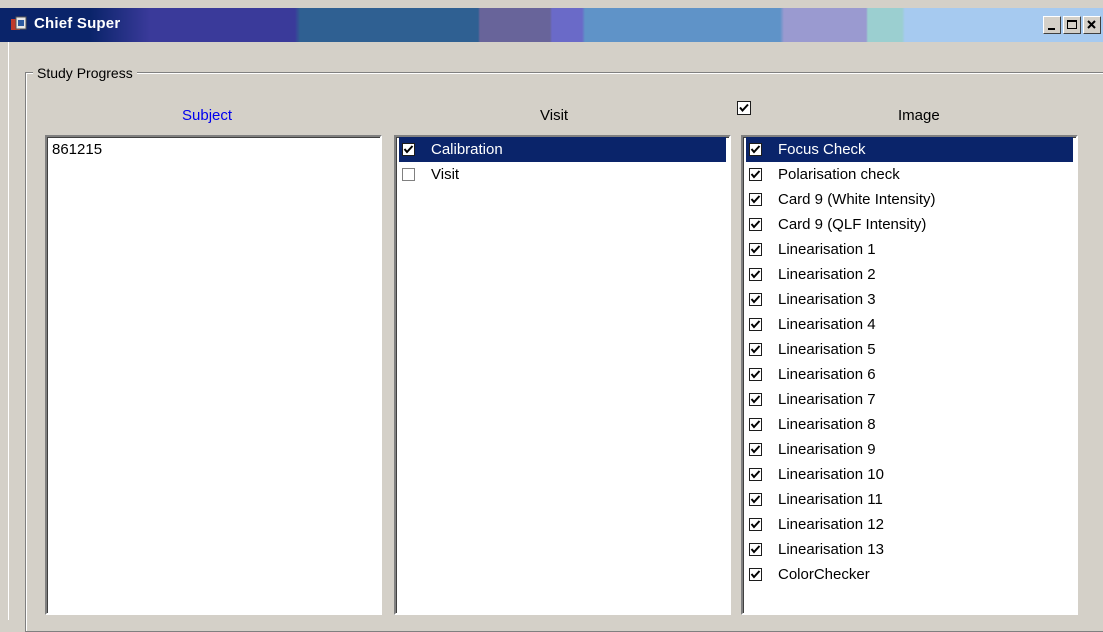  What do you see at coordinates (909, 474) in the screenshot?
I see `list-item: Linearisation 10` at bounding box center [909, 474].